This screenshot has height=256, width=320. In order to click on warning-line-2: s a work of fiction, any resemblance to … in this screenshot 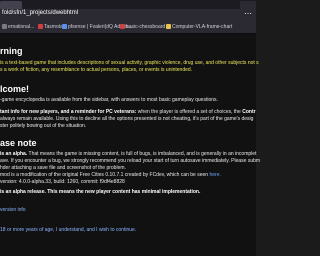, I will do `click(96, 70)`.